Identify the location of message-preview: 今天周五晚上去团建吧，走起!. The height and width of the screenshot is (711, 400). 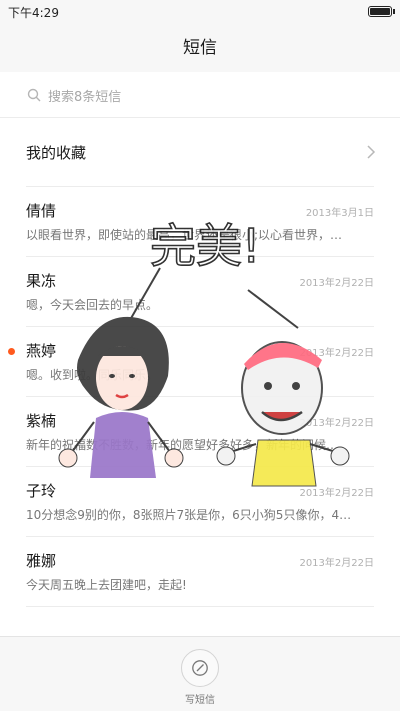
(106, 585).